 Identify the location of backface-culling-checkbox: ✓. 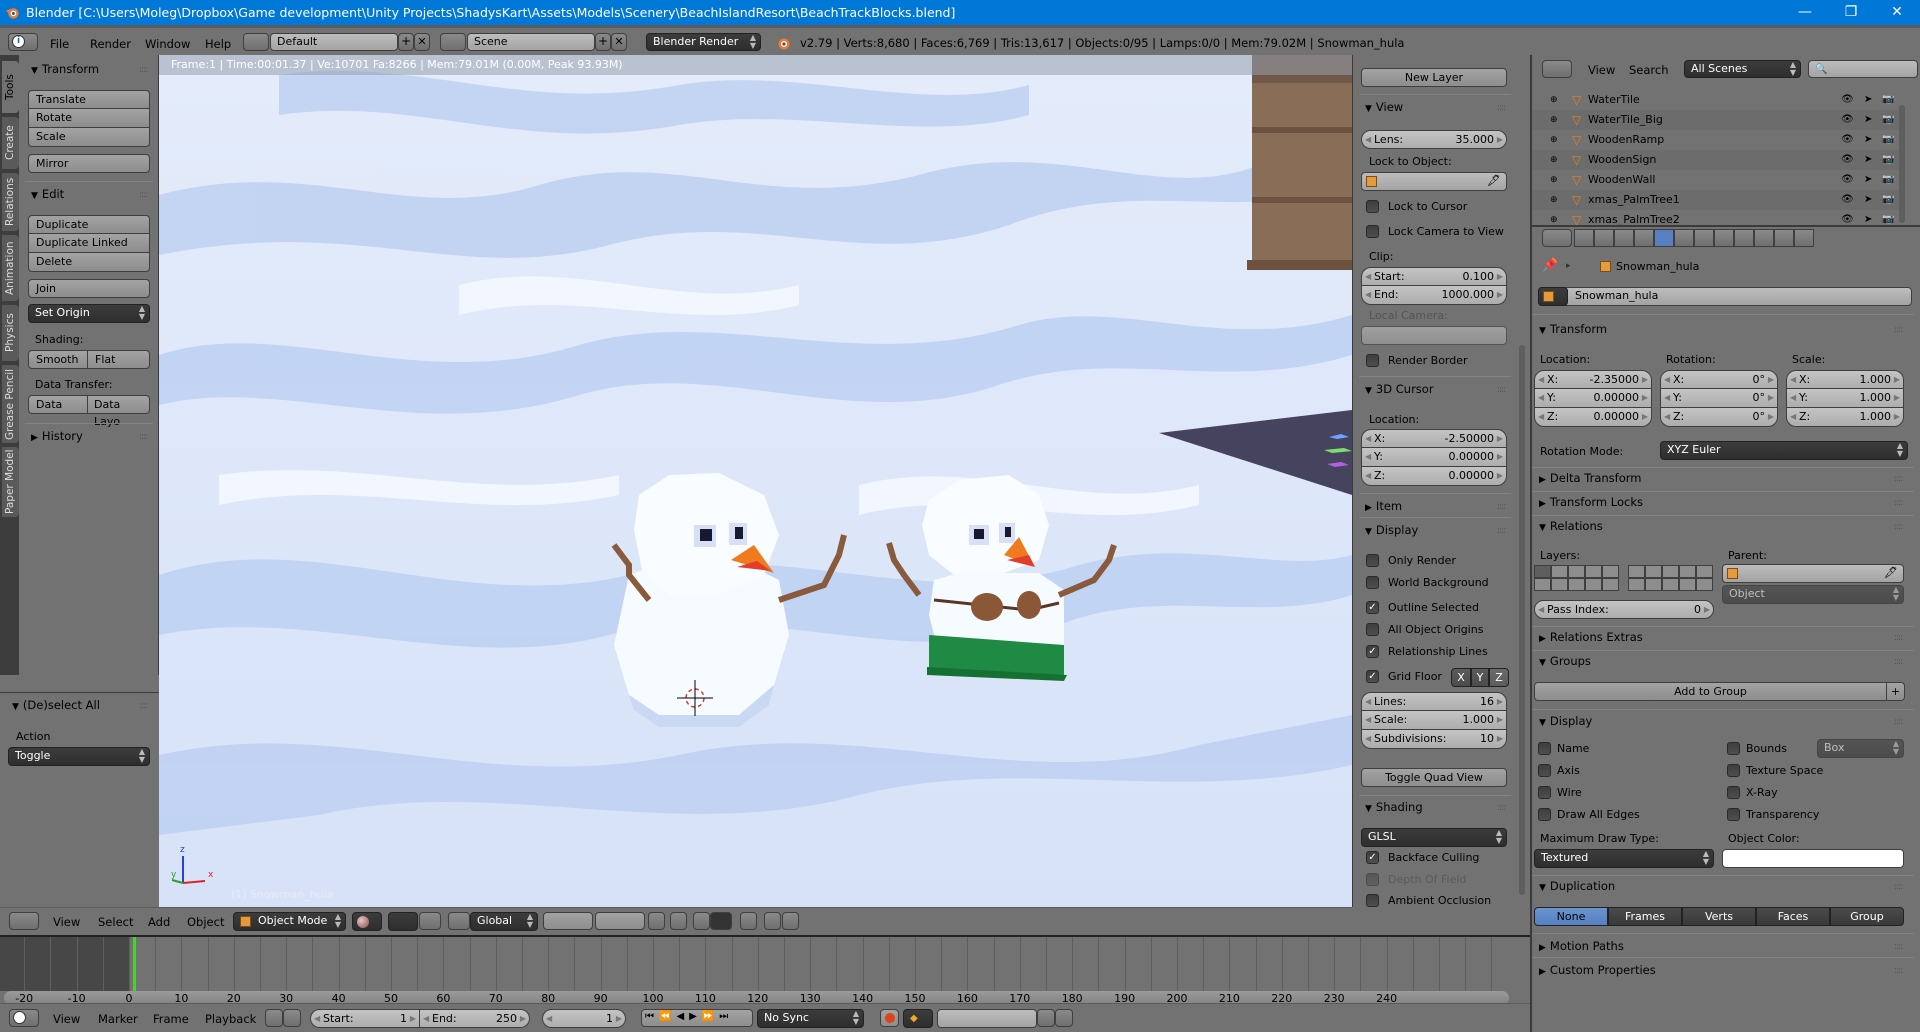
(1372, 857).